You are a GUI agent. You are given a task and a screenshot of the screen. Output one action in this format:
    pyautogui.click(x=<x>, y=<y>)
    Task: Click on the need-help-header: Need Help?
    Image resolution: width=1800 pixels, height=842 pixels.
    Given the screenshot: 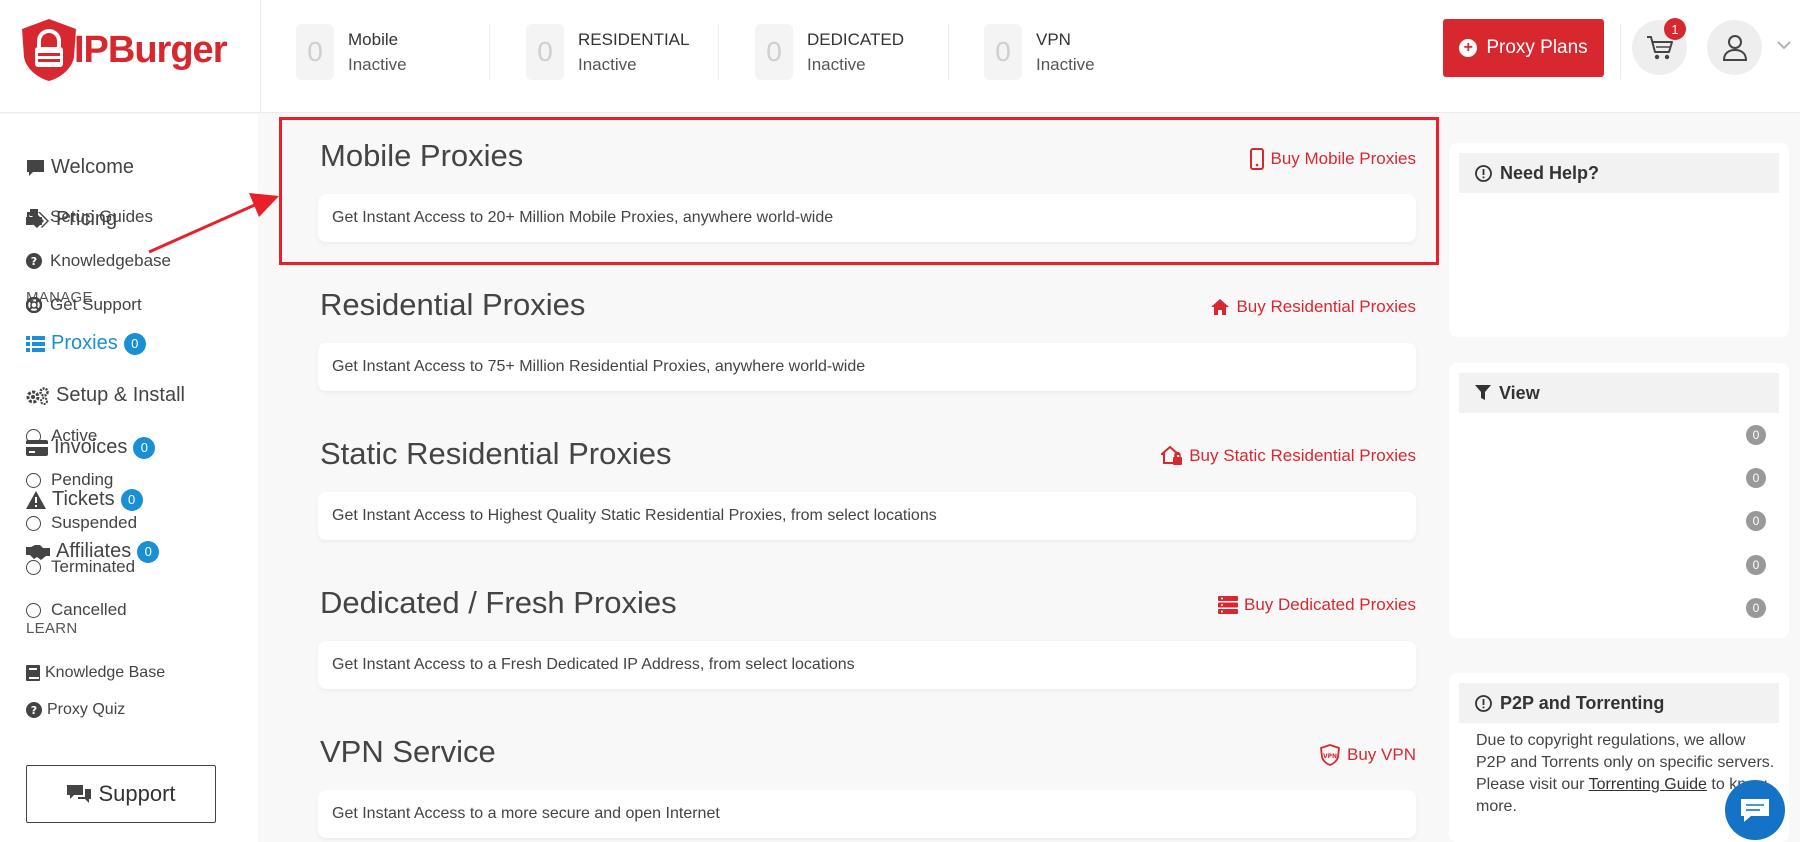 What is the action you would take?
    pyautogui.click(x=1619, y=173)
    